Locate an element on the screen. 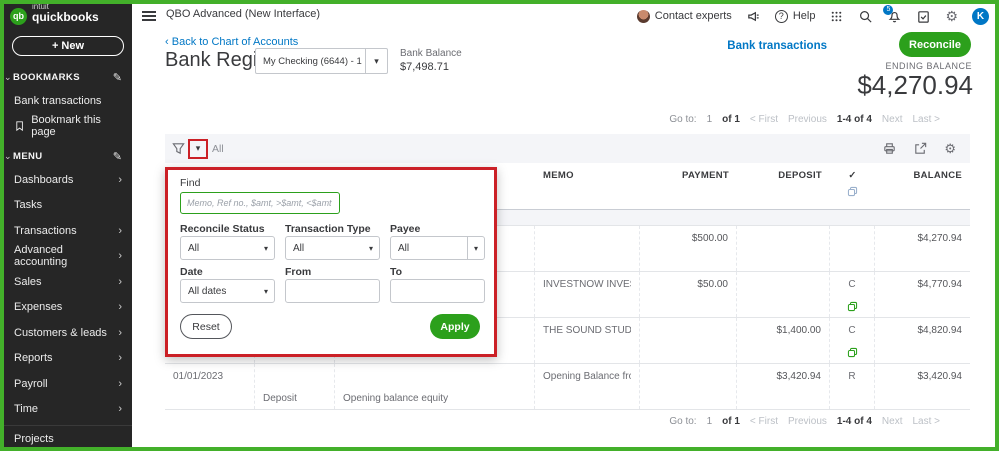 The height and width of the screenshot is (451, 999). sidebar-item-sales: Sales › is located at coordinates (68, 282).